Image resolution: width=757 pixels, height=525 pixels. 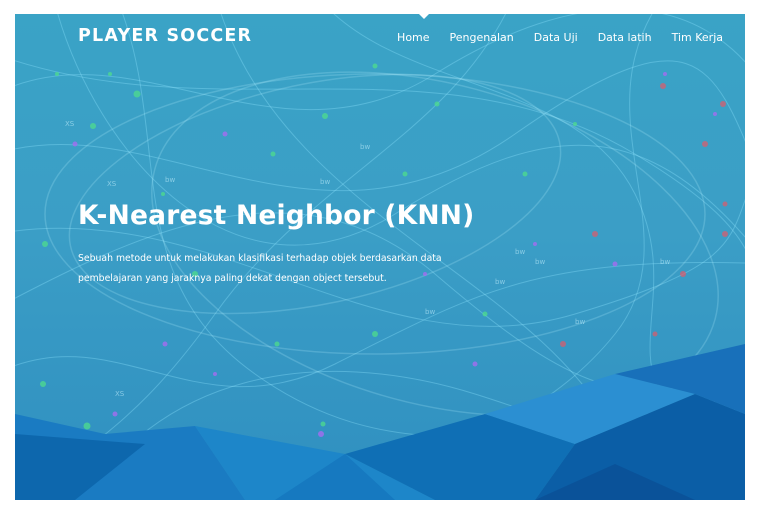 I want to click on nav-home: Home, so click(x=413, y=37).